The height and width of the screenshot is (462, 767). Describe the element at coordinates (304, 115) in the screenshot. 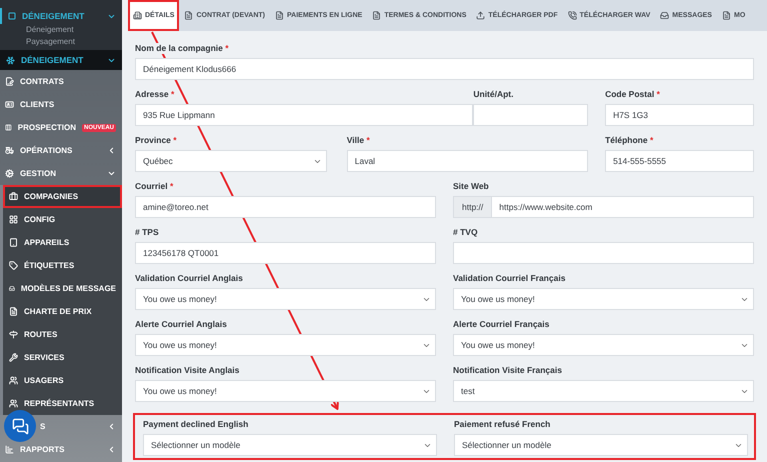

I see `input-field: 935 Rue Lippmann` at that location.